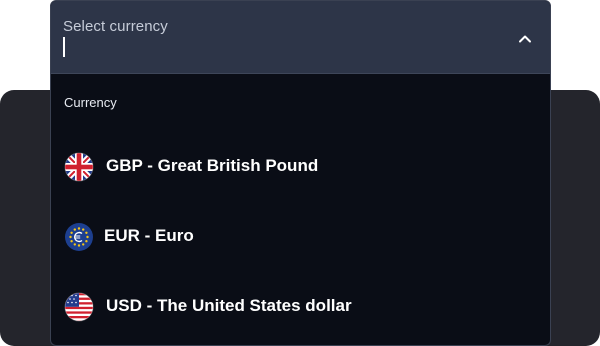  I want to click on eu-flag-icon, so click(79, 237).